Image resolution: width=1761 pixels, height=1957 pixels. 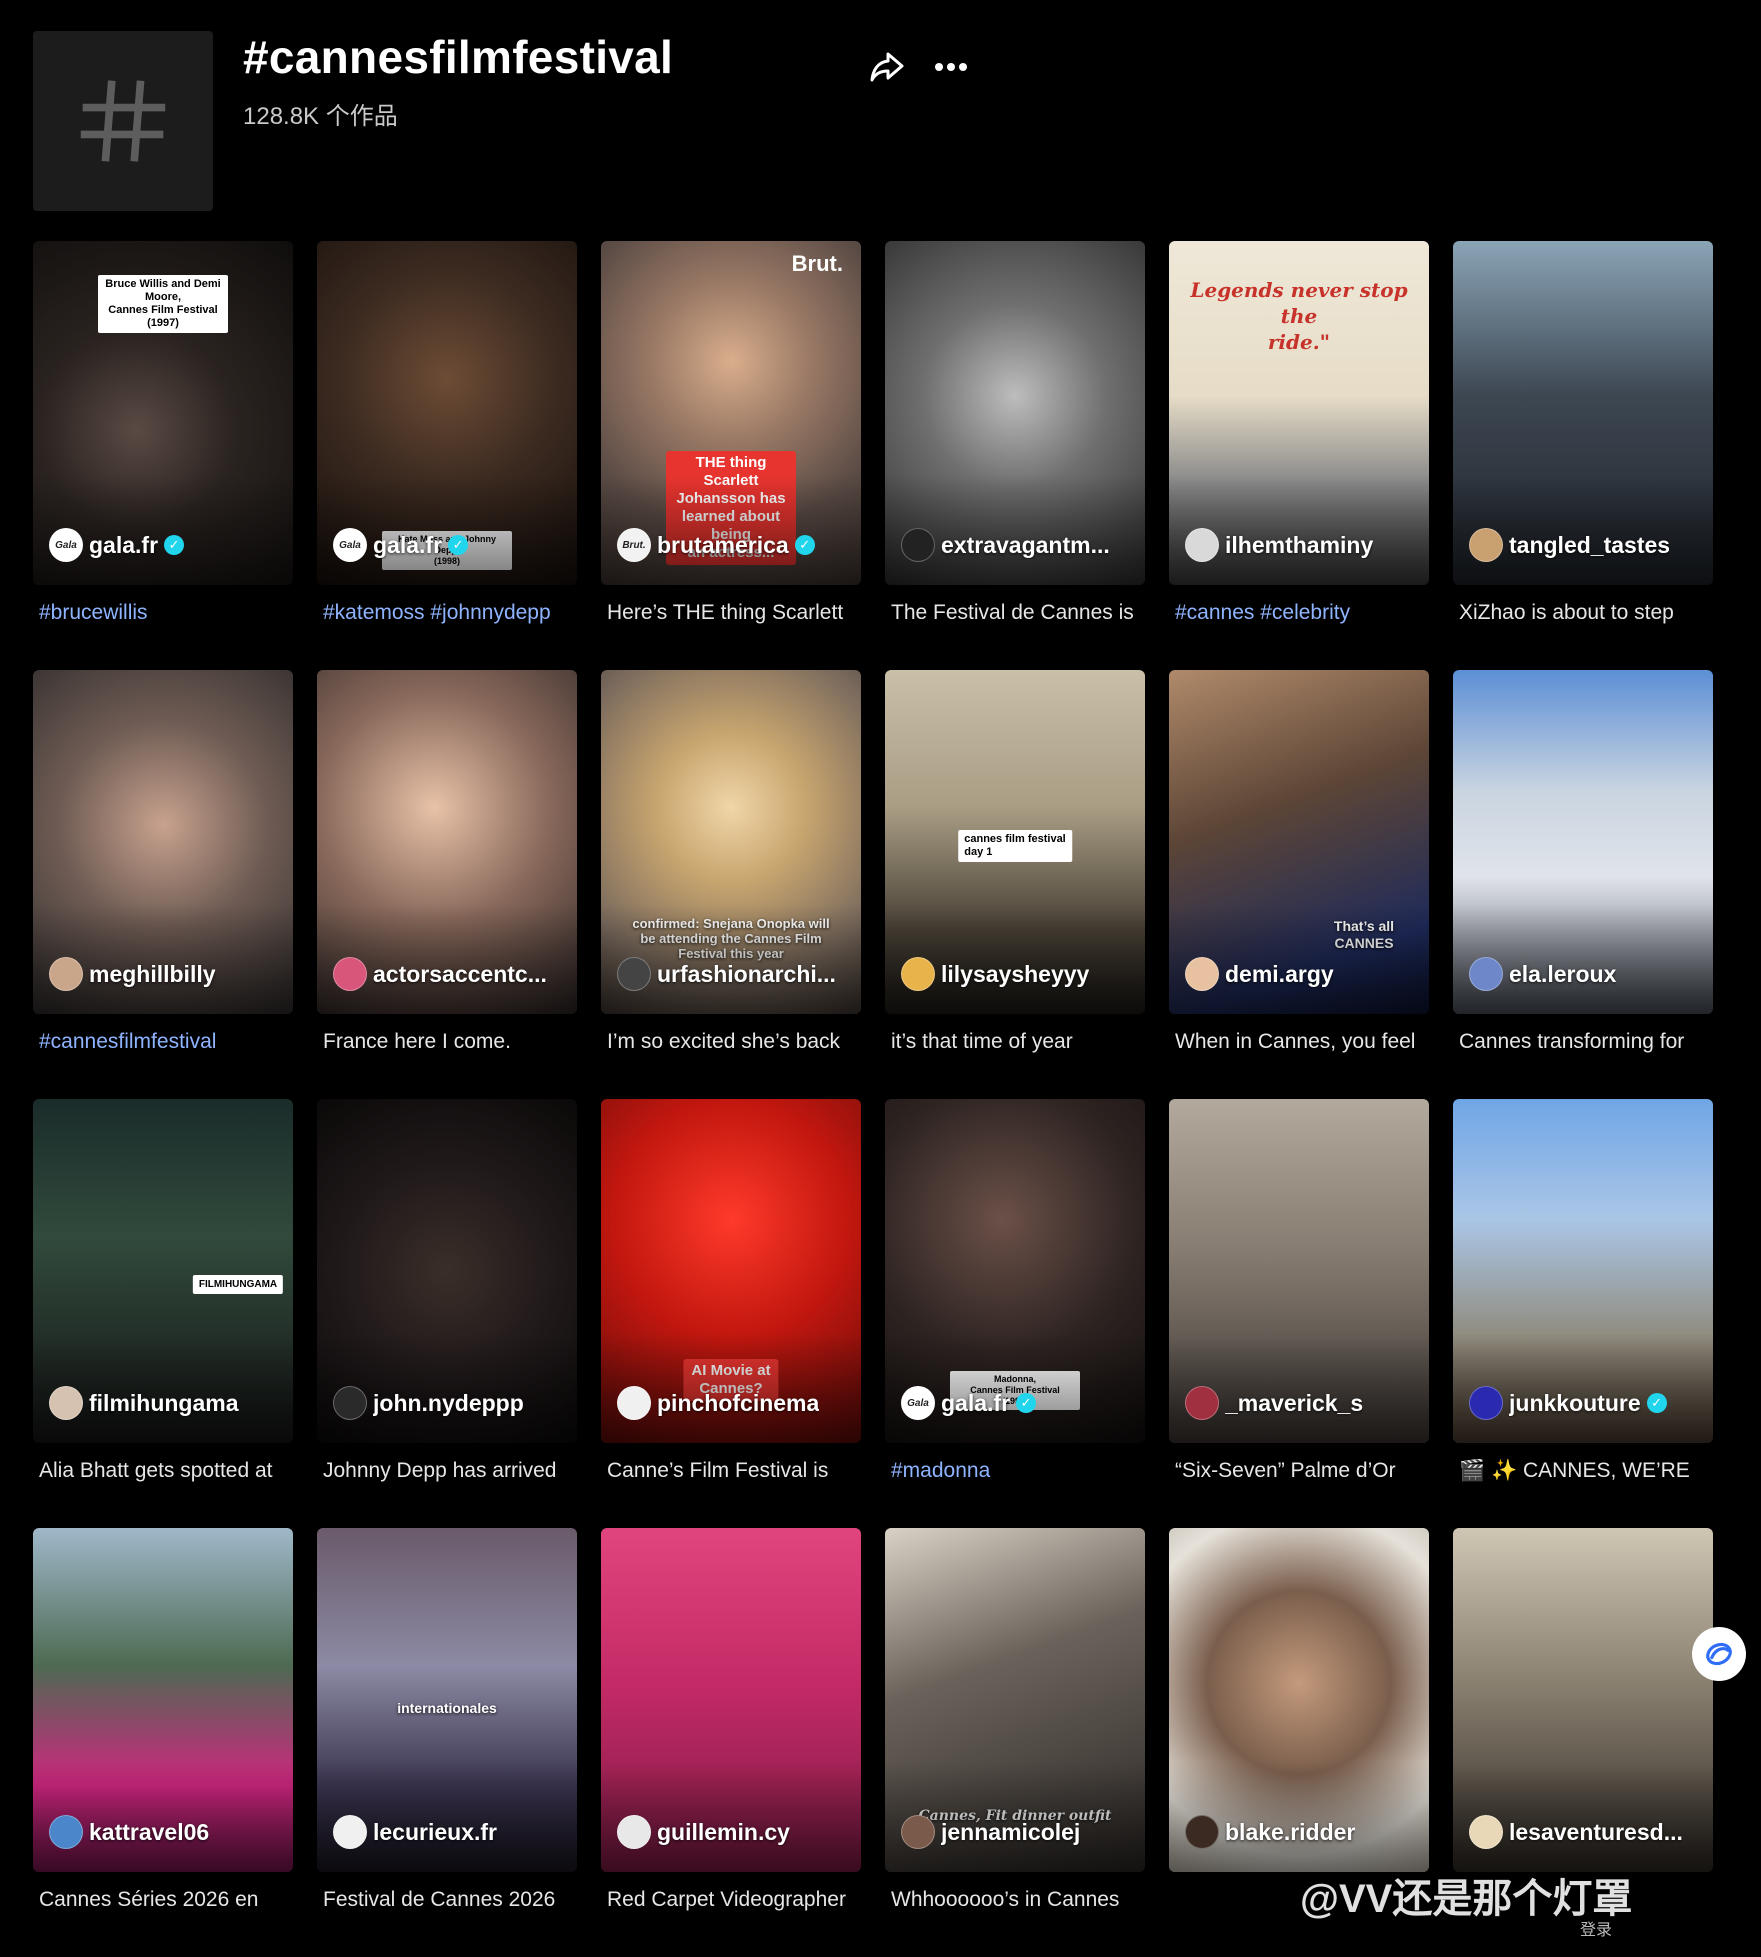 I want to click on author-link: jennamicolej, so click(x=990, y=1832).